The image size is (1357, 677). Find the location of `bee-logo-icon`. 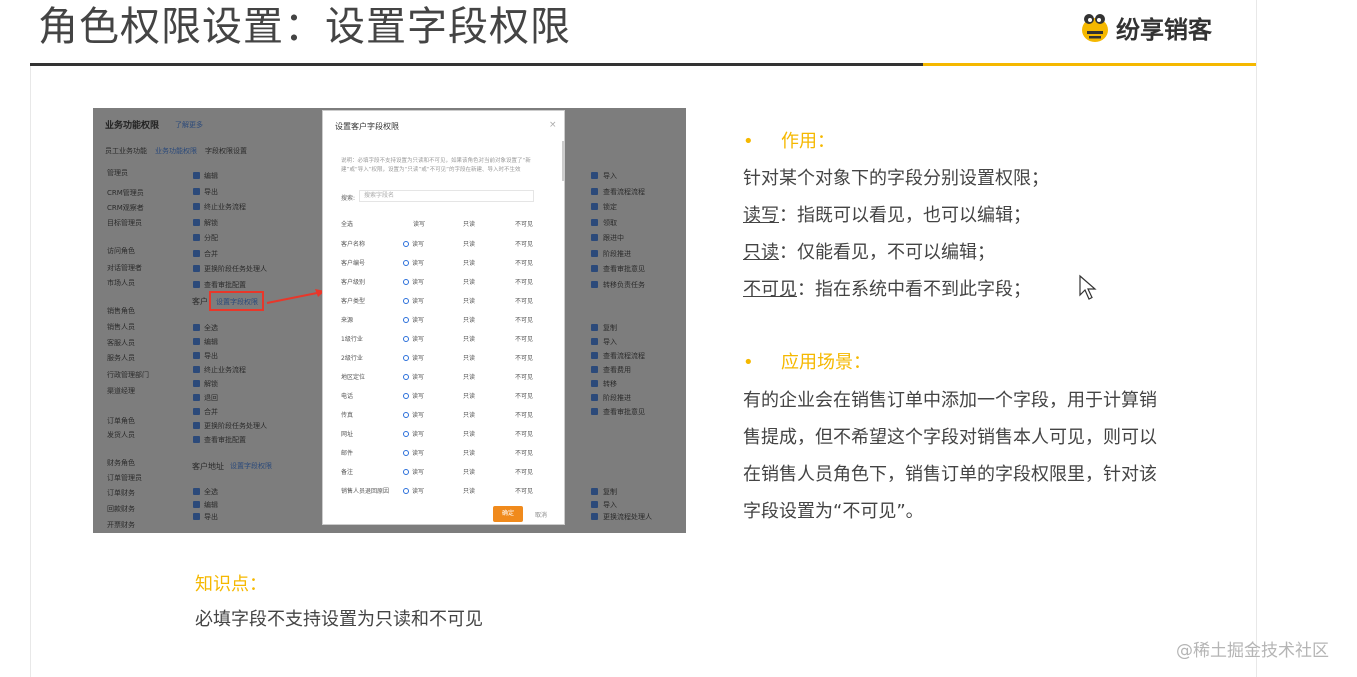

bee-logo-icon is located at coordinates (1095, 27).